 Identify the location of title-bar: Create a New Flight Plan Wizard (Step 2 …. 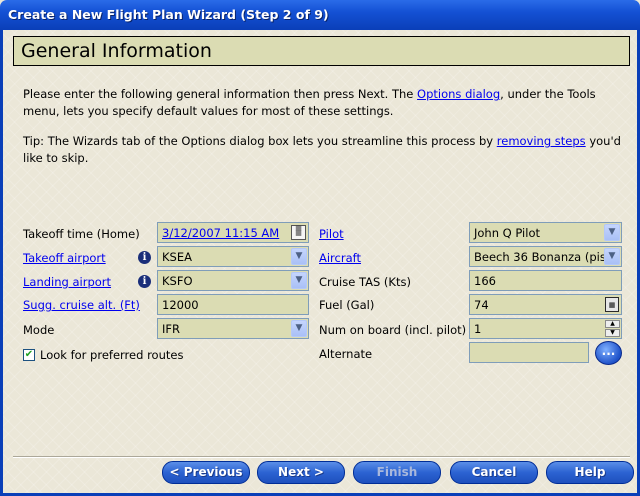
(320, 15).